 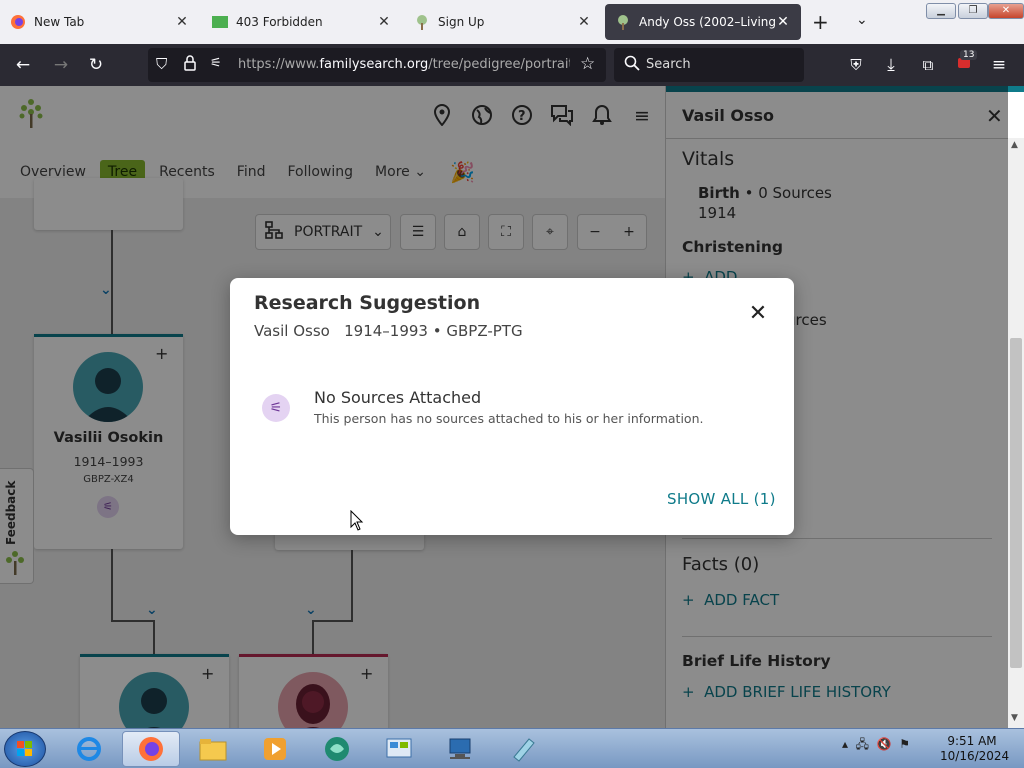 What do you see at coordinates (975, 756) in the screenshot?
I see `clock-date: 10/16/2024` at bounding box center [975, 756].